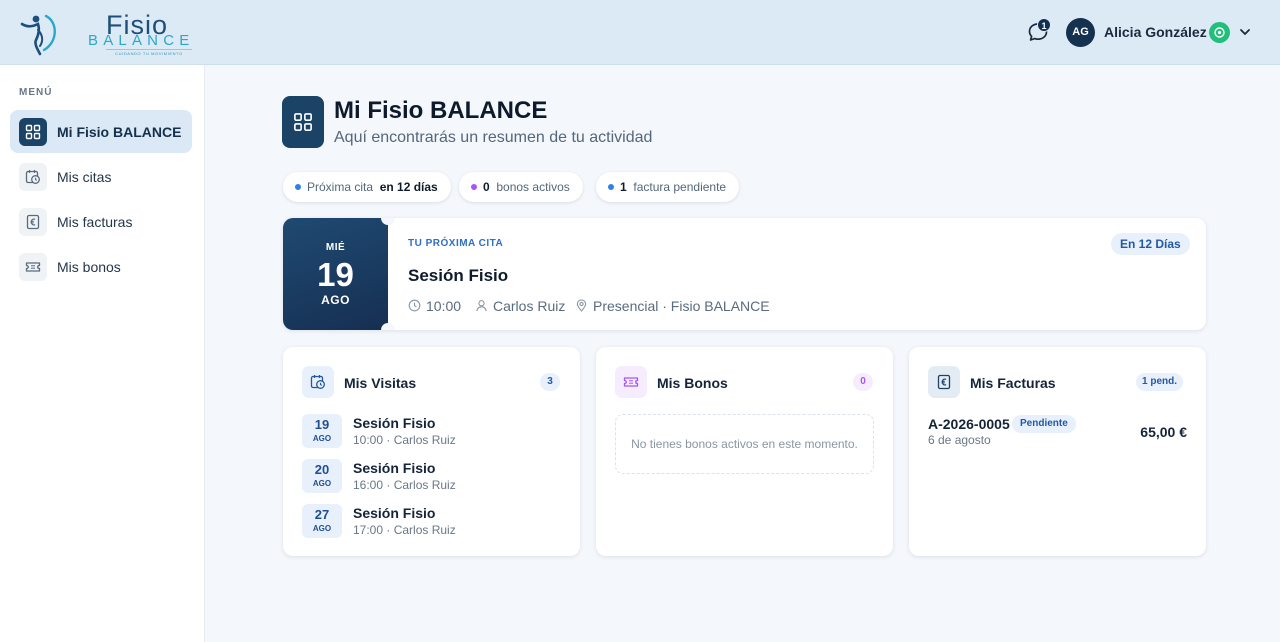  I want to click on visit-date: 27 AGO, so click(322, 521).